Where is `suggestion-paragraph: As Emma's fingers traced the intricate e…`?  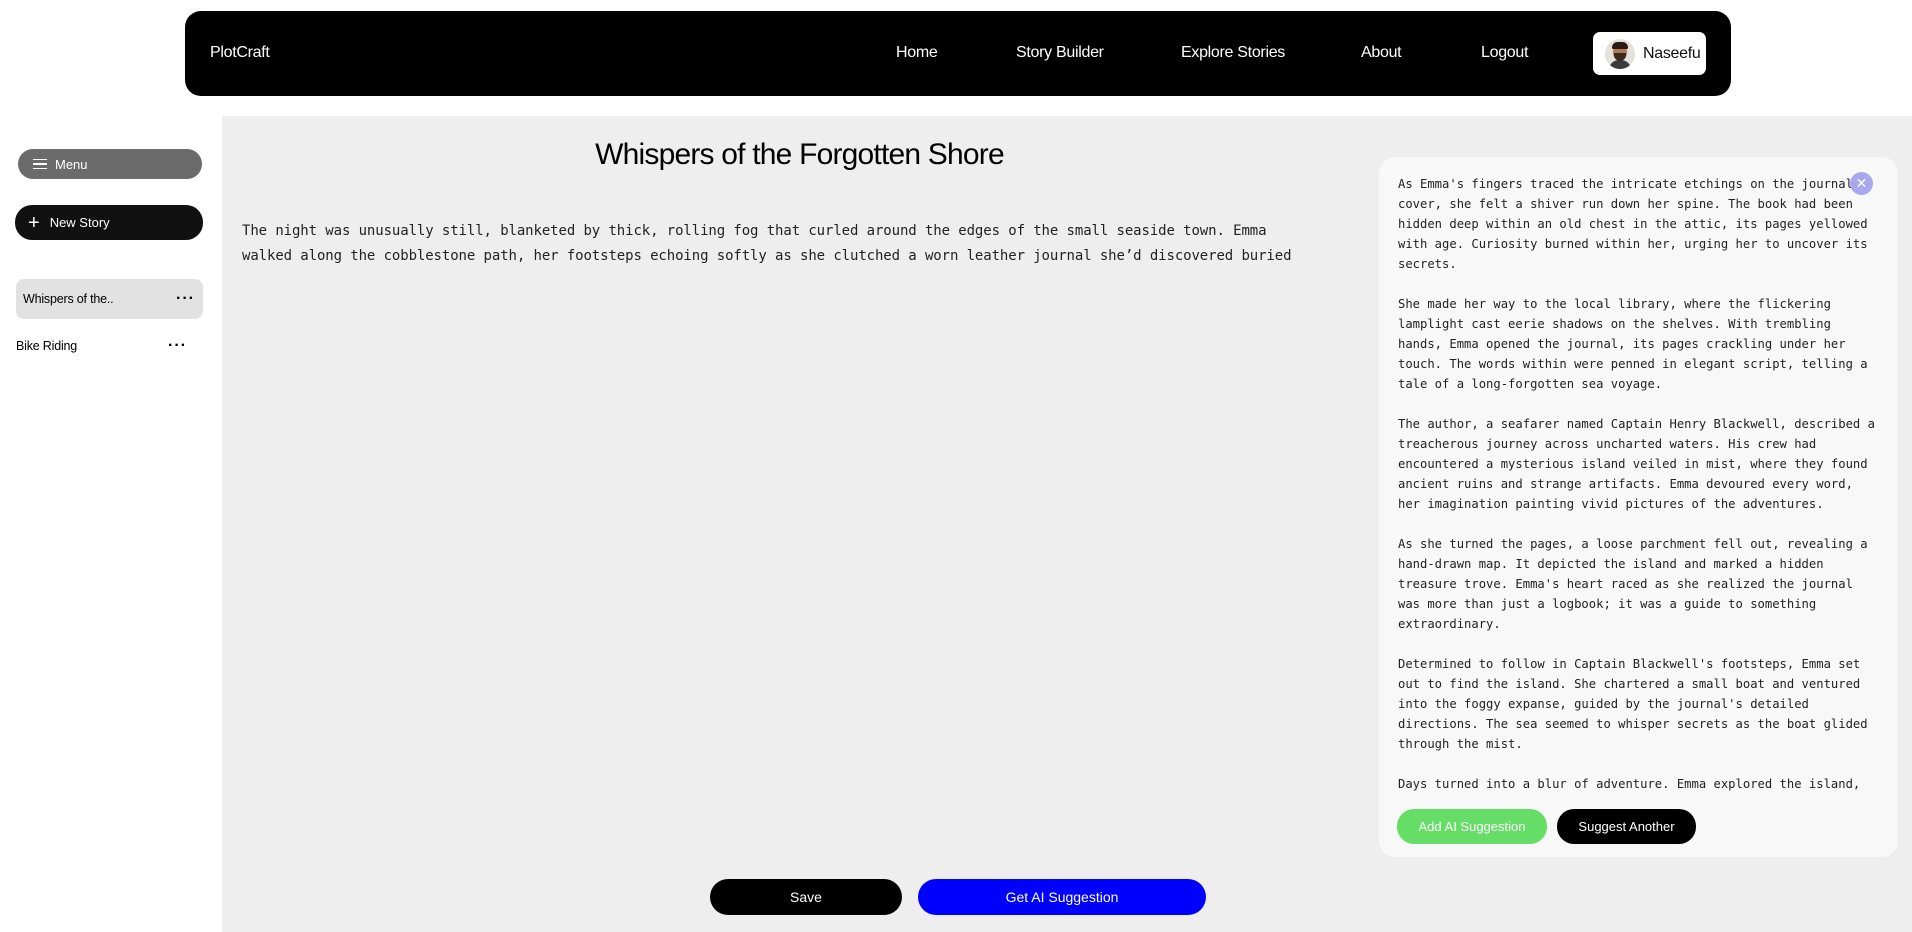
suggestion-paragraph: As Emma's fingers traced the intricate e… is located at coordinates (1633, 224).